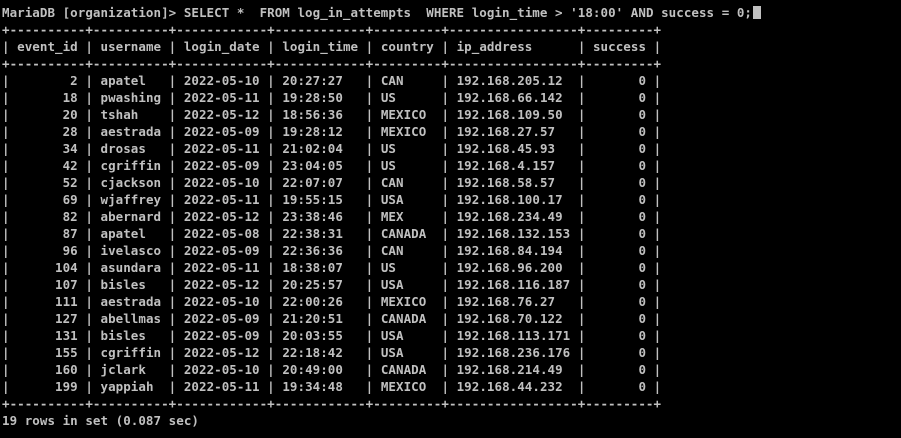 The image size is (901, 438). What do you see at coordinates (47, 216) in the screenshot?
I see `cell-event-id: 82` at bounding box center [47, 216].